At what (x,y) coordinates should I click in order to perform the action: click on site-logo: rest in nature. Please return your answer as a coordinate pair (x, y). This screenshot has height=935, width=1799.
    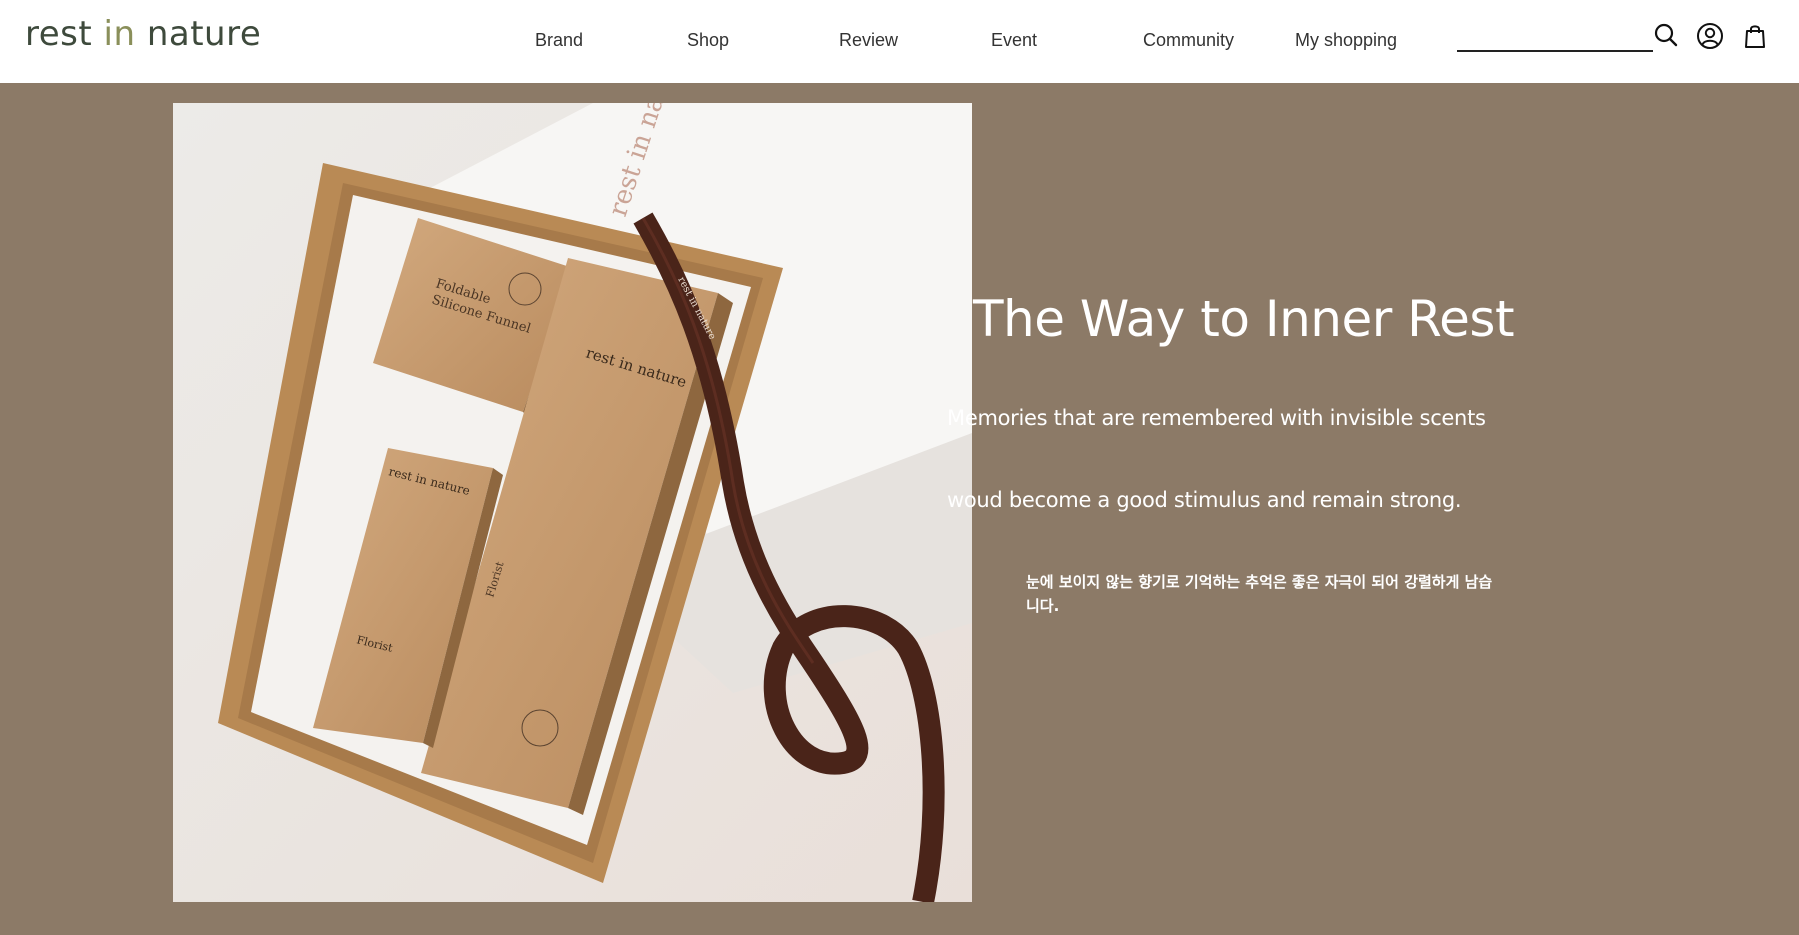
    Looking at the image, I should click on (143, 34).